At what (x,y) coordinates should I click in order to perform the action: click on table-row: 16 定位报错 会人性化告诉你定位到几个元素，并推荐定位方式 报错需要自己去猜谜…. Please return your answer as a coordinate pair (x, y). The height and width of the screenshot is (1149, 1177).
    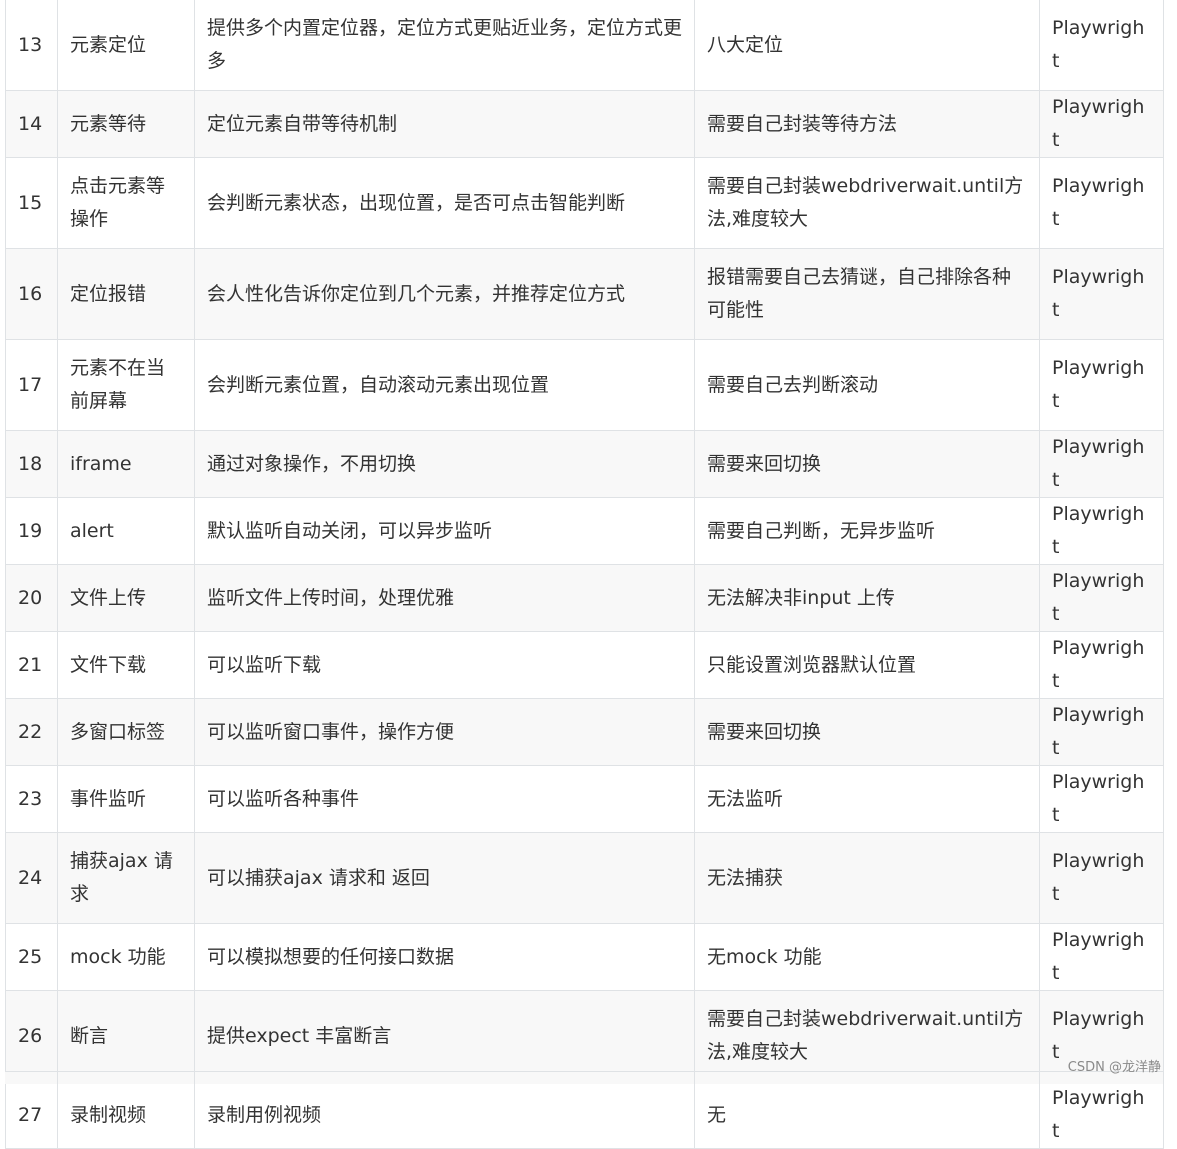
    Looking at the image, I should click on (584, 294).